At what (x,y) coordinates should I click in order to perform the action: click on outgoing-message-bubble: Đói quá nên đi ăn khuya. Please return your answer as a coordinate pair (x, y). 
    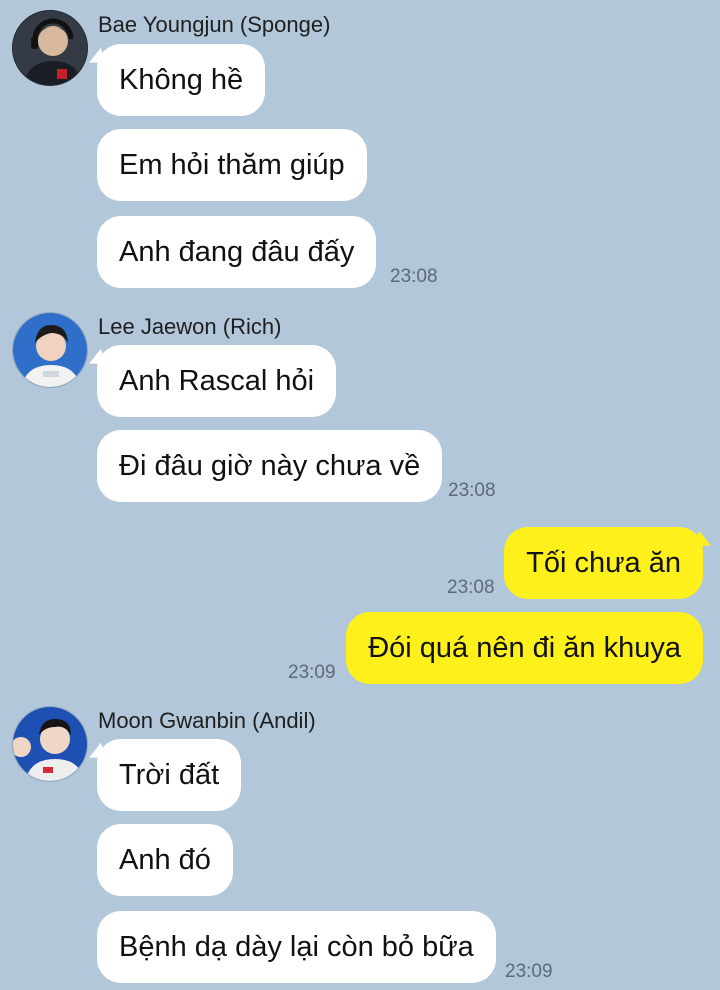
    Looking at the image, I should click on (524, 648).